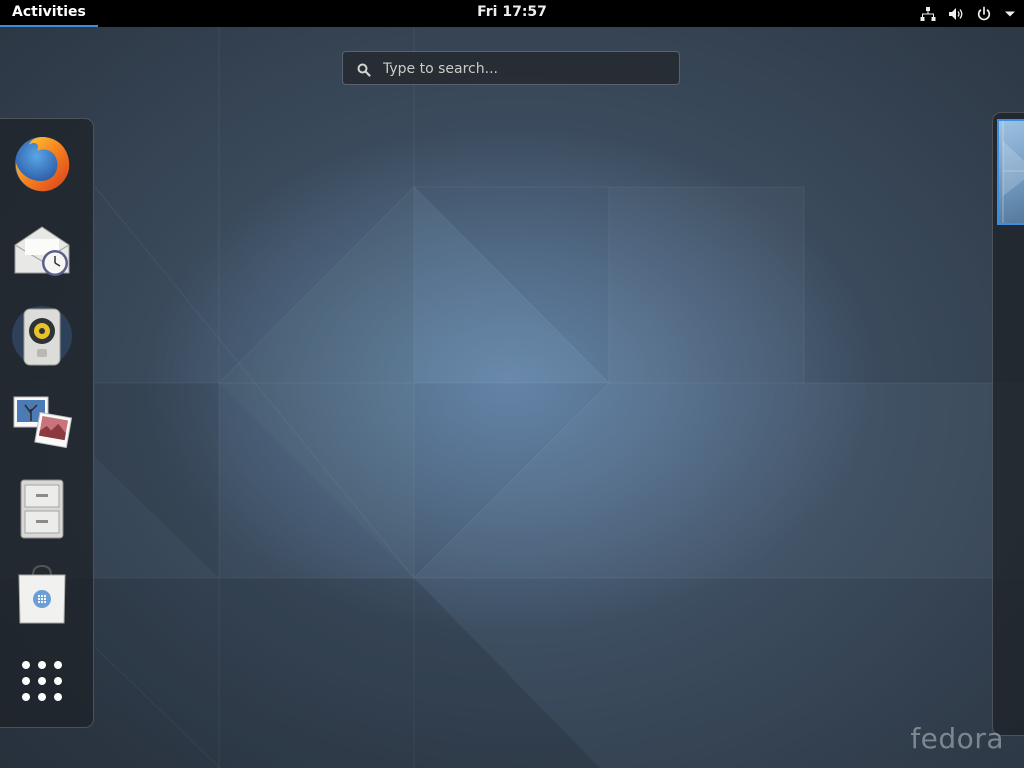 Image resolution: width=1024 pixels, height=768 pixels. What do you see at coordinates (928, 14) in the screenshot?
I see `network-wired-icon` at bounding box center [928, 14].